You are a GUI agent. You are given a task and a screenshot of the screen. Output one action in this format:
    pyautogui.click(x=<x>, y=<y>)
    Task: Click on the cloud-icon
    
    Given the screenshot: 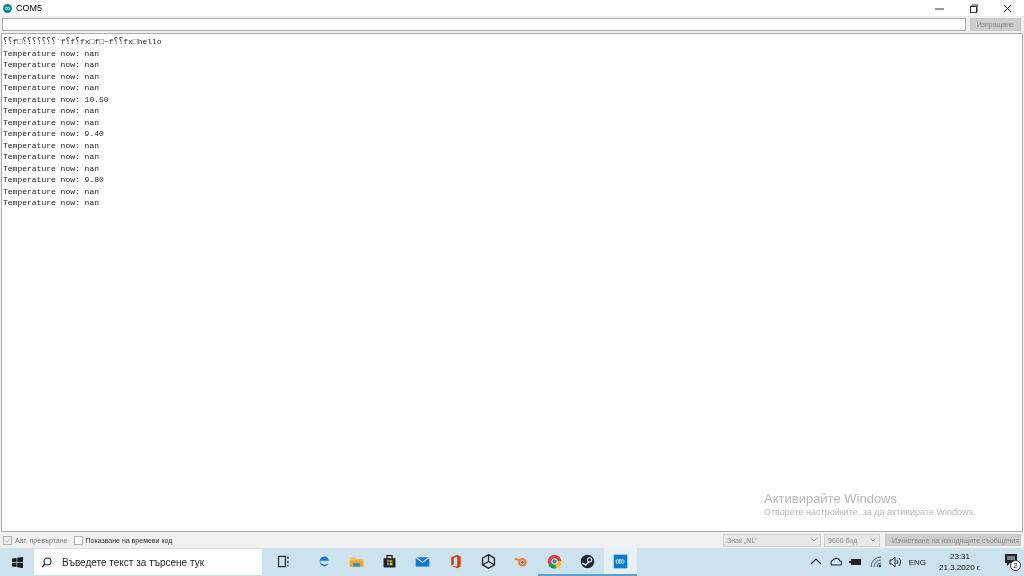 What is the action you would take?
    pyautogui.click(x=835, y=562)
    